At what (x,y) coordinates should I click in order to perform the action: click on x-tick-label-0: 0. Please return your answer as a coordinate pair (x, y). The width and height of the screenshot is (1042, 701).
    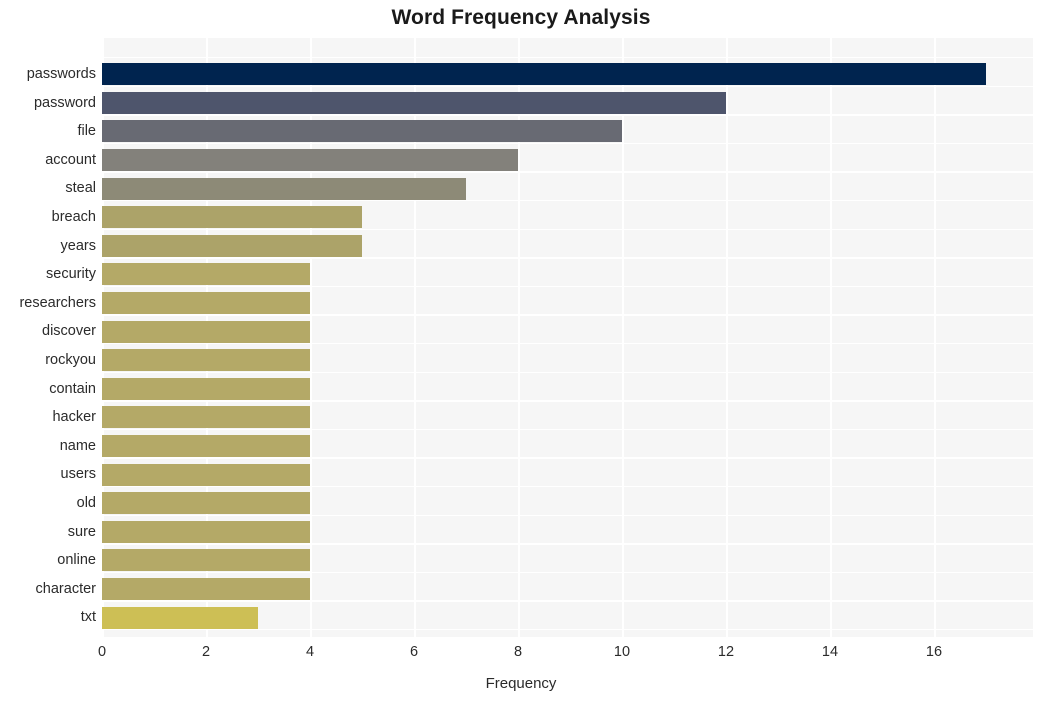
    Looking at the image, I should click on (102, 652).